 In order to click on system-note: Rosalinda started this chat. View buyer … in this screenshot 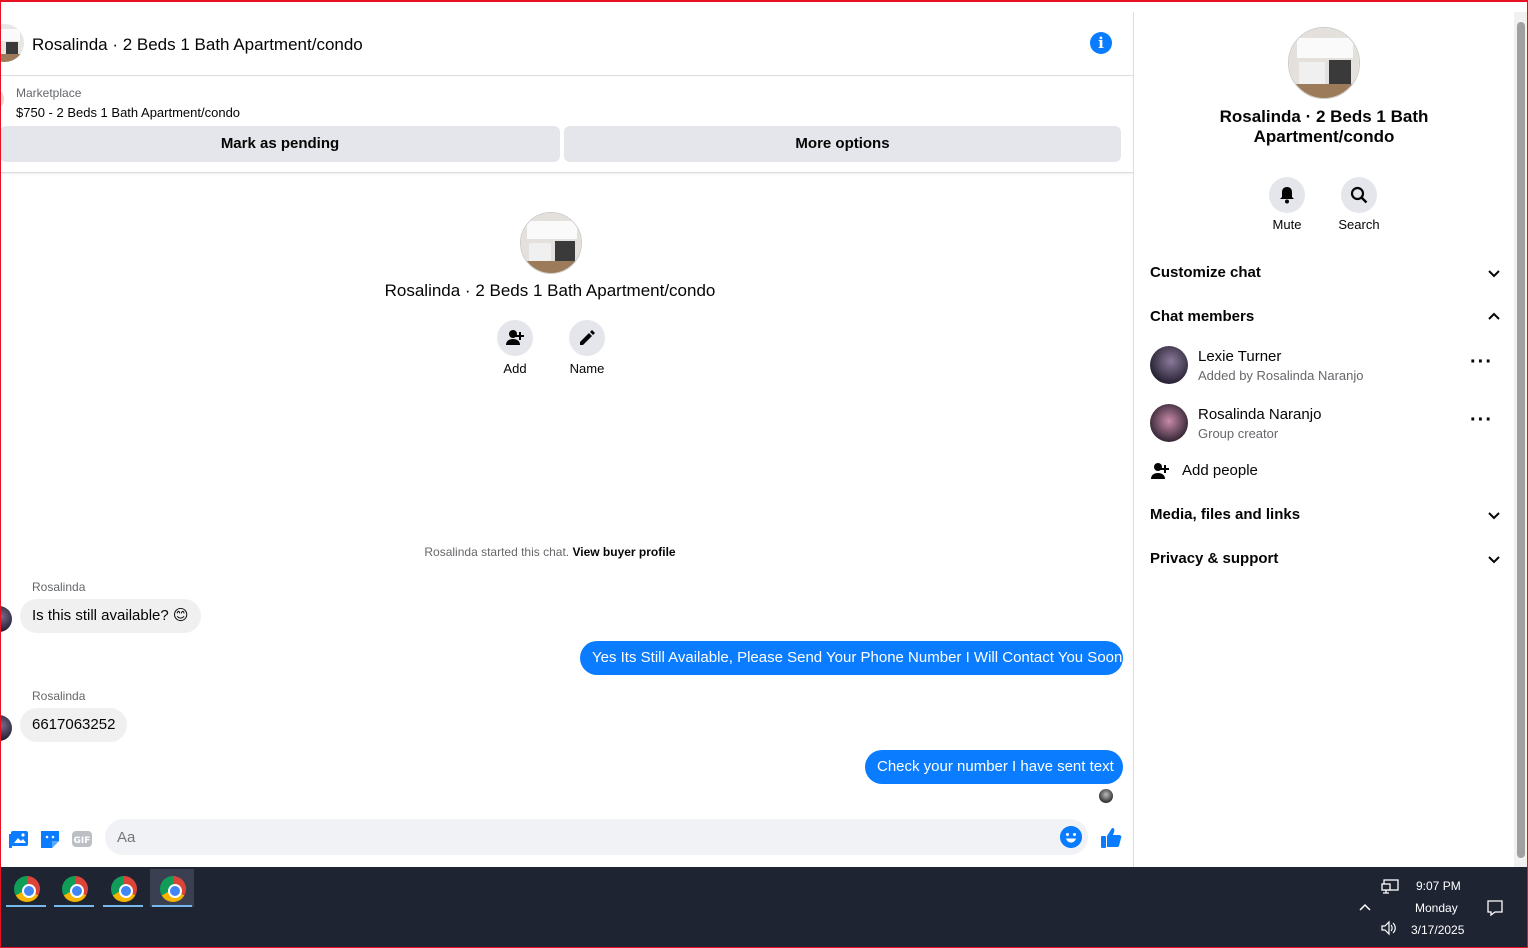, I will do `click(550, 552)`.